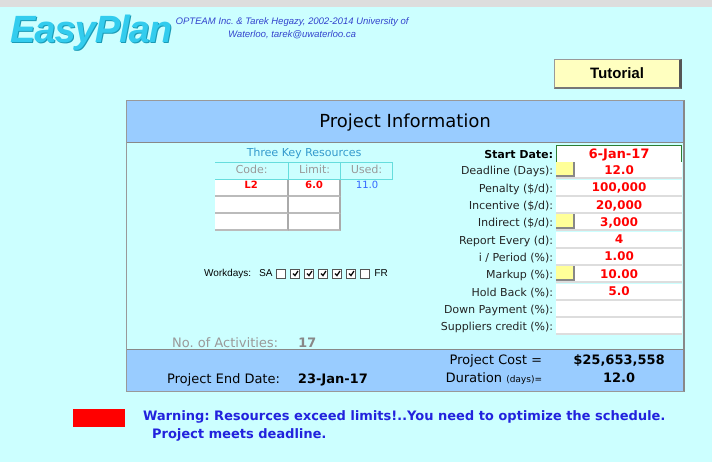  Describe the element at coordinates (619, 223) in the screenshot. I see `value-field: 3,000` at that location.